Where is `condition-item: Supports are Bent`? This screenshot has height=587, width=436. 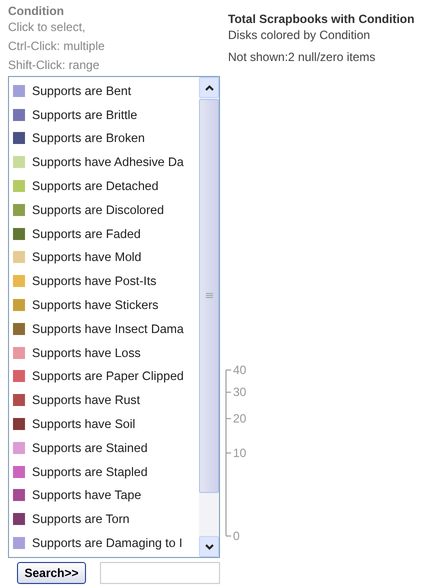 condition-item: Supports are Bent is located at coordinates (104, 91).